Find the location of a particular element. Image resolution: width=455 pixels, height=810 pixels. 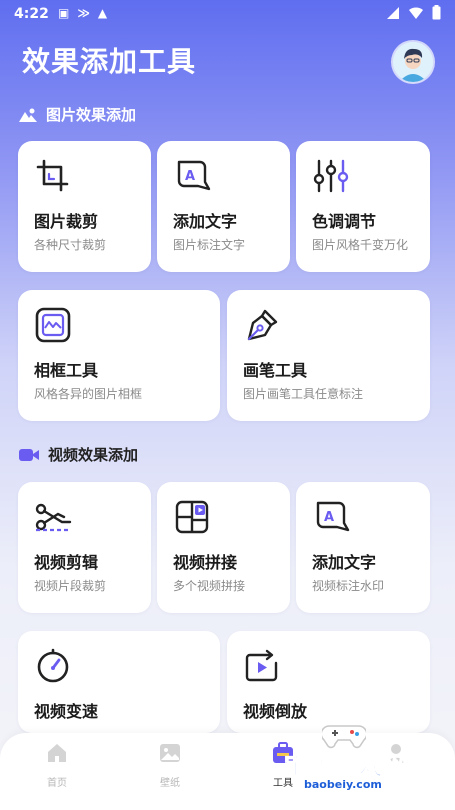

watermark: 宝贝游戏网 baobeiy.com is located at coordinates (354, 762).